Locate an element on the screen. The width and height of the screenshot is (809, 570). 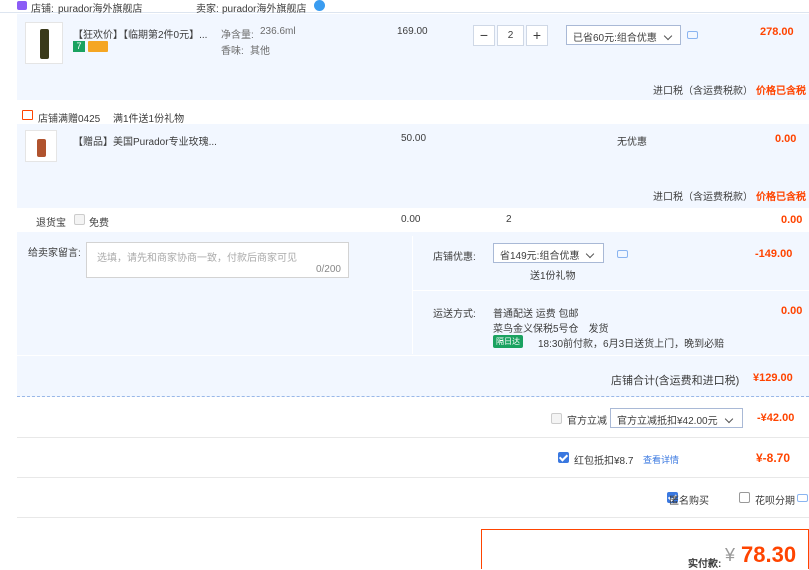
gift-promo-label: 店铺满赠0425 is located at coordinates (69, 119).